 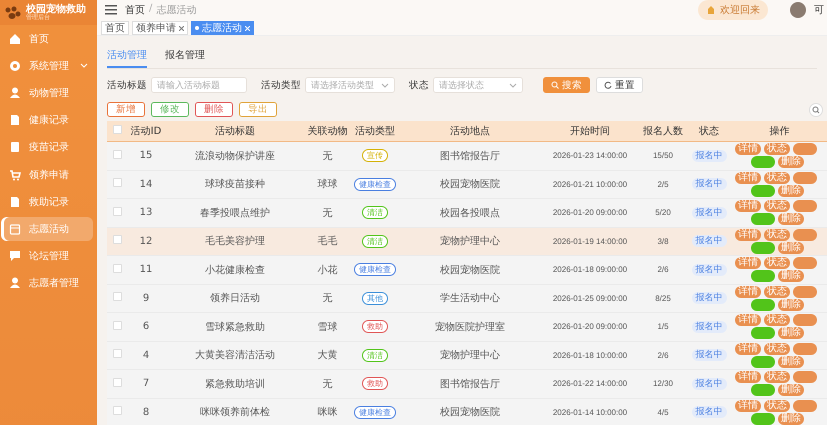 What do you see at coordinates (48, 92) in the screenshot?
I see `sidebar-item: 动物管理` at bounding box center [48, 92].